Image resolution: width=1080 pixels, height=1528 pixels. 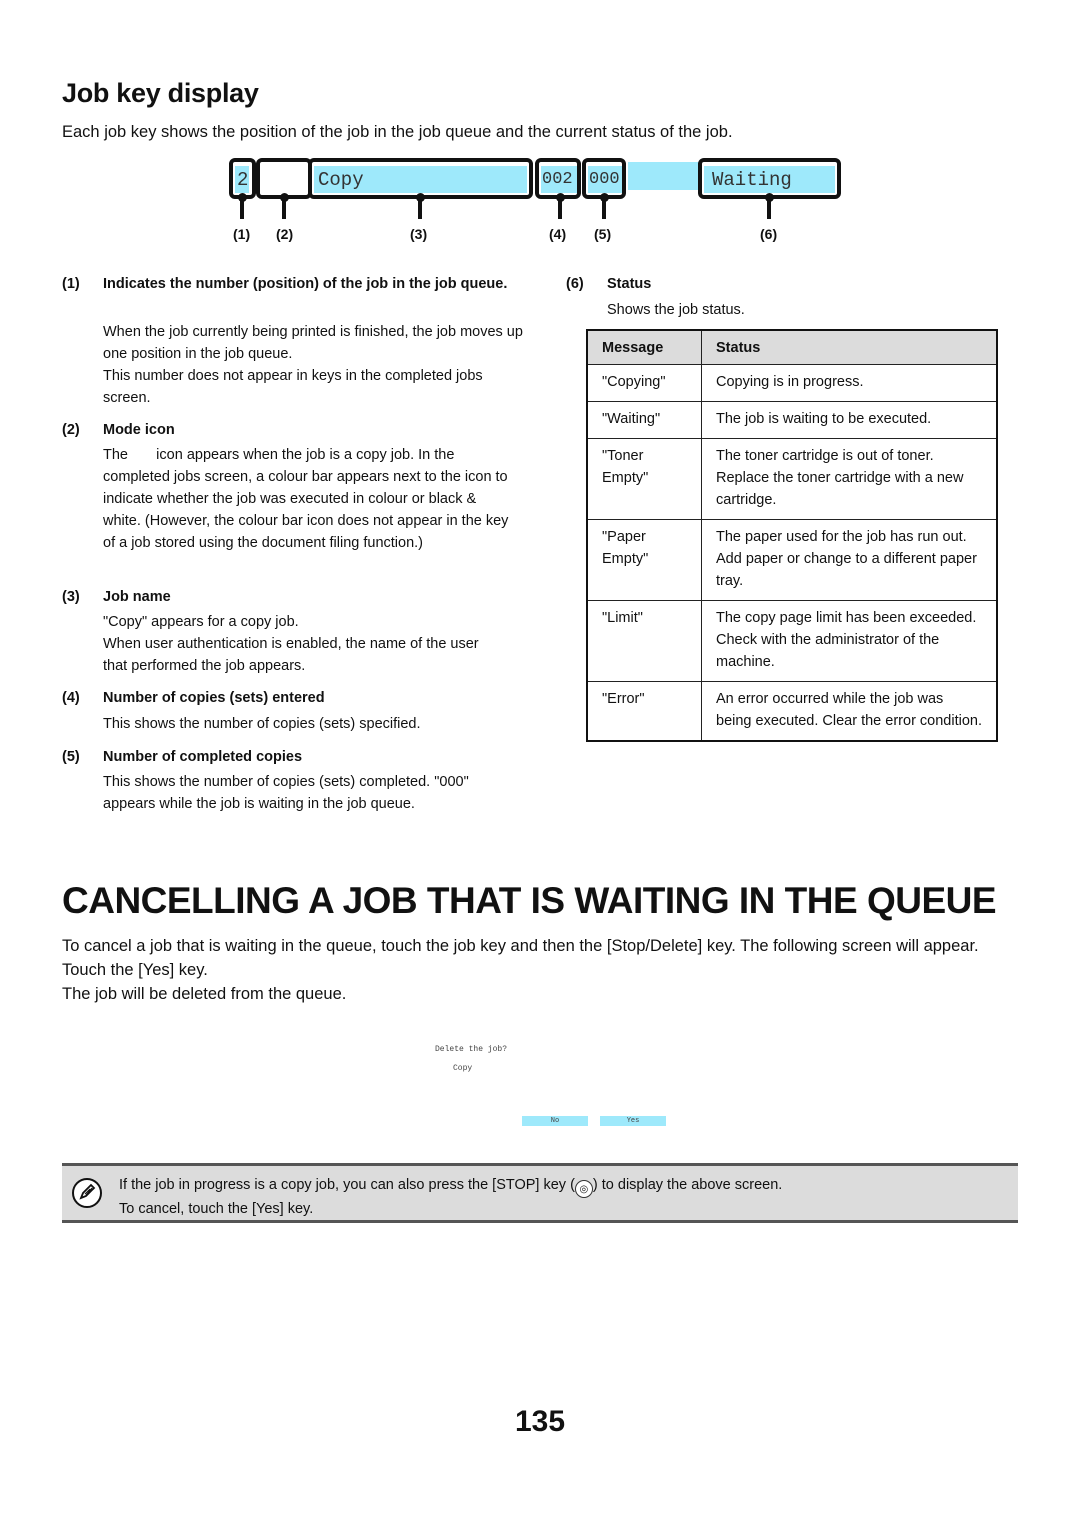 I want to click on job-name-value: Copy, so click(x=420, y=179).